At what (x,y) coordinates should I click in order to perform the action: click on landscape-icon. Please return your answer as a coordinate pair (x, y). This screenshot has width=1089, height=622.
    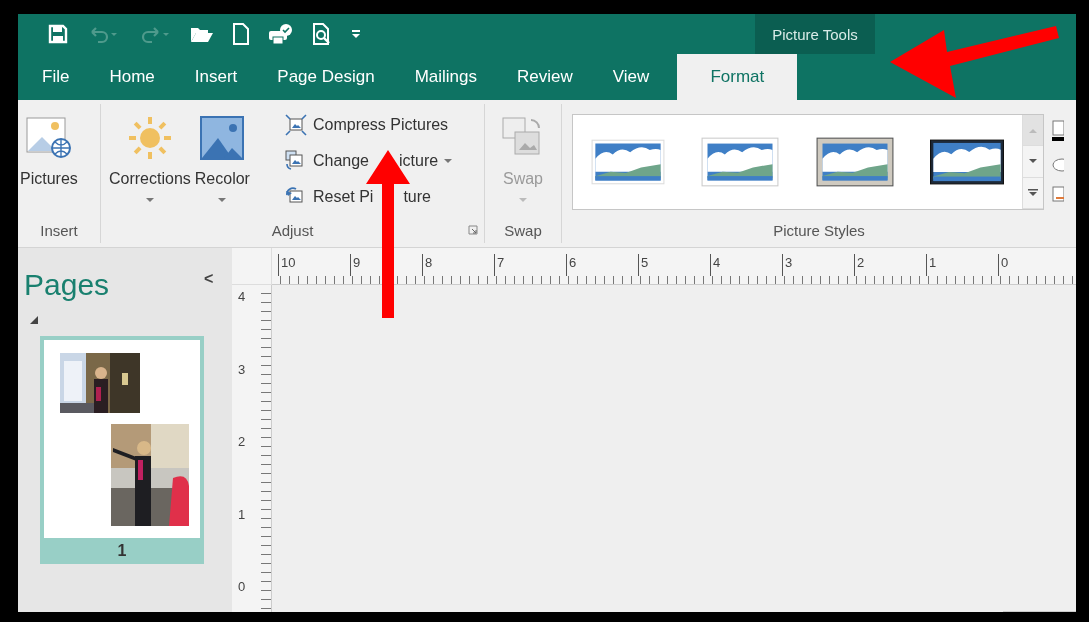
    Looking at the image, I should click on (222, 138).